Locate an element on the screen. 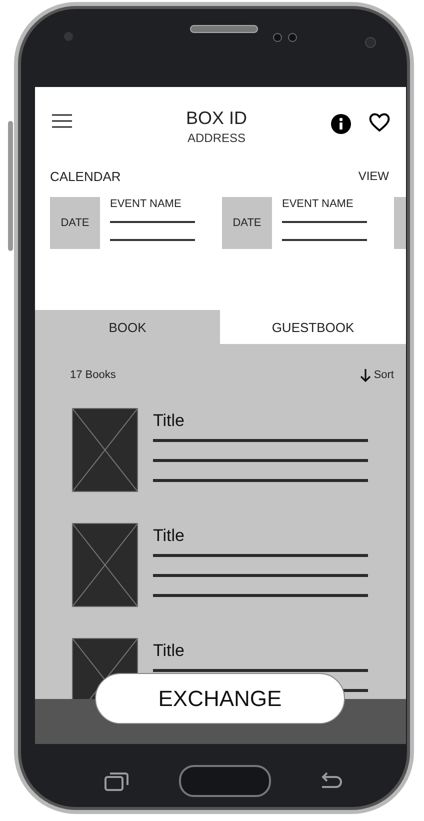  box-title: BOX ID is located at coordinates (216, 118).